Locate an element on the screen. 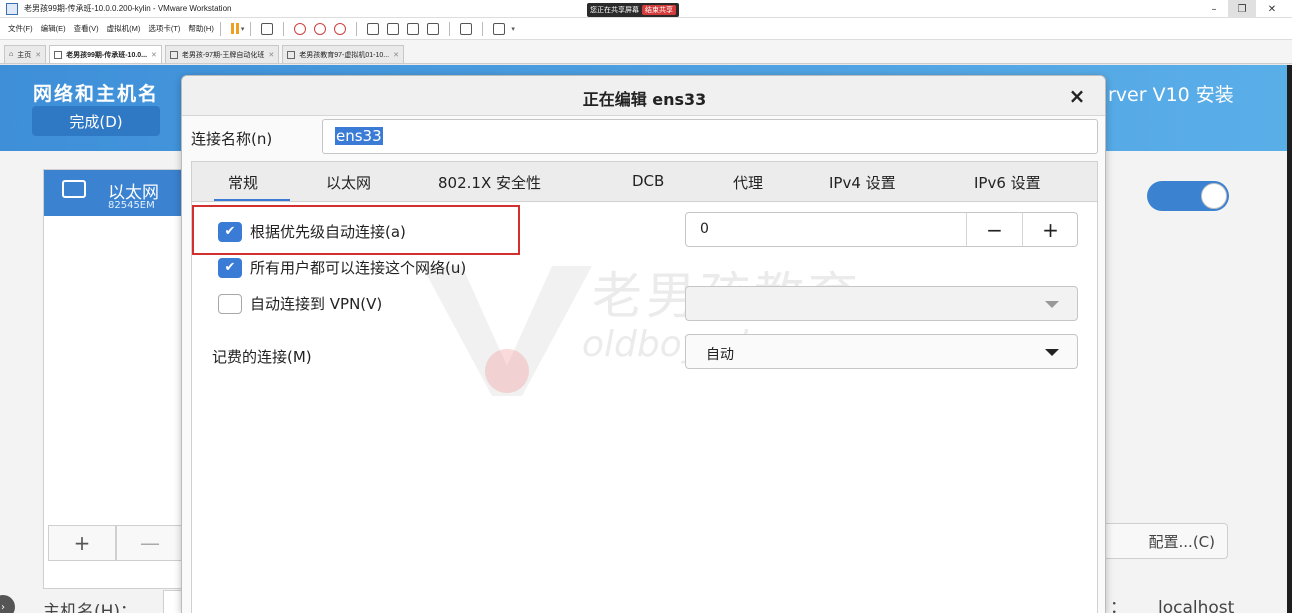 The image size is (1292, 613). priority-spinbutton: 0 − + is located at coordinates (881, 229).